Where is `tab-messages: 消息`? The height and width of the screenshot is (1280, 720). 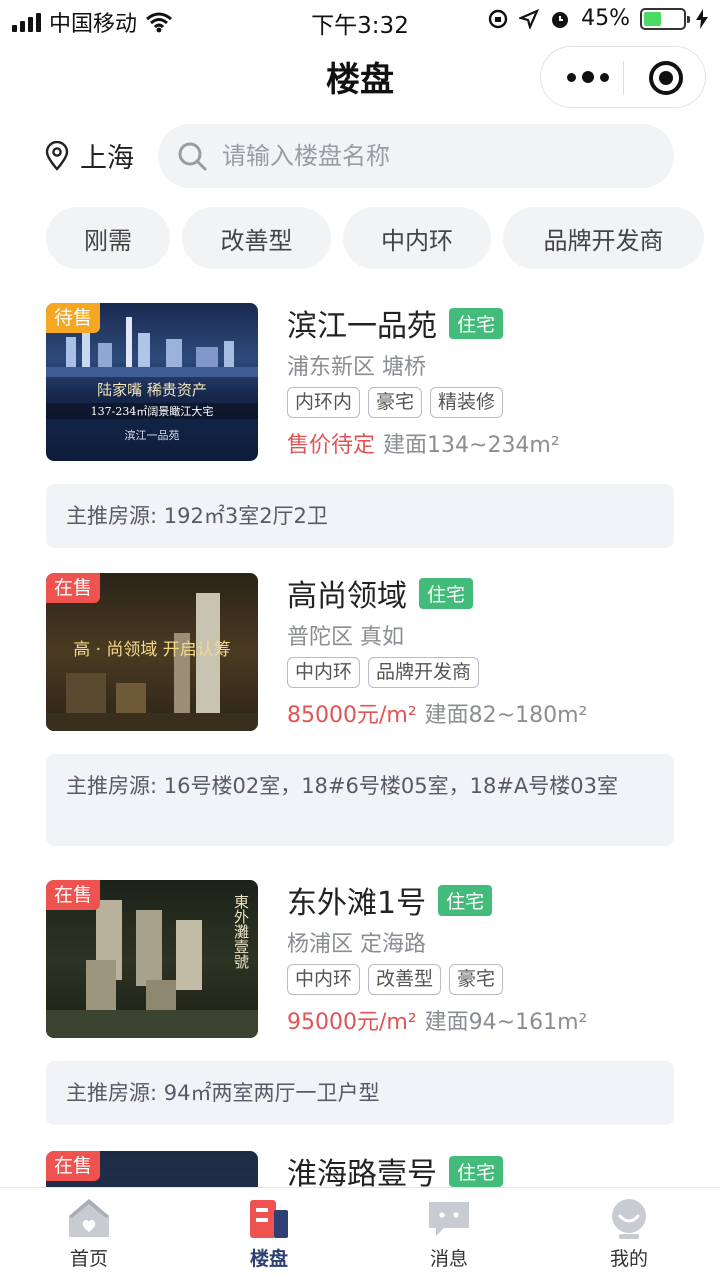
tab-messages: 消息 is located at coordinates (449, 1233).